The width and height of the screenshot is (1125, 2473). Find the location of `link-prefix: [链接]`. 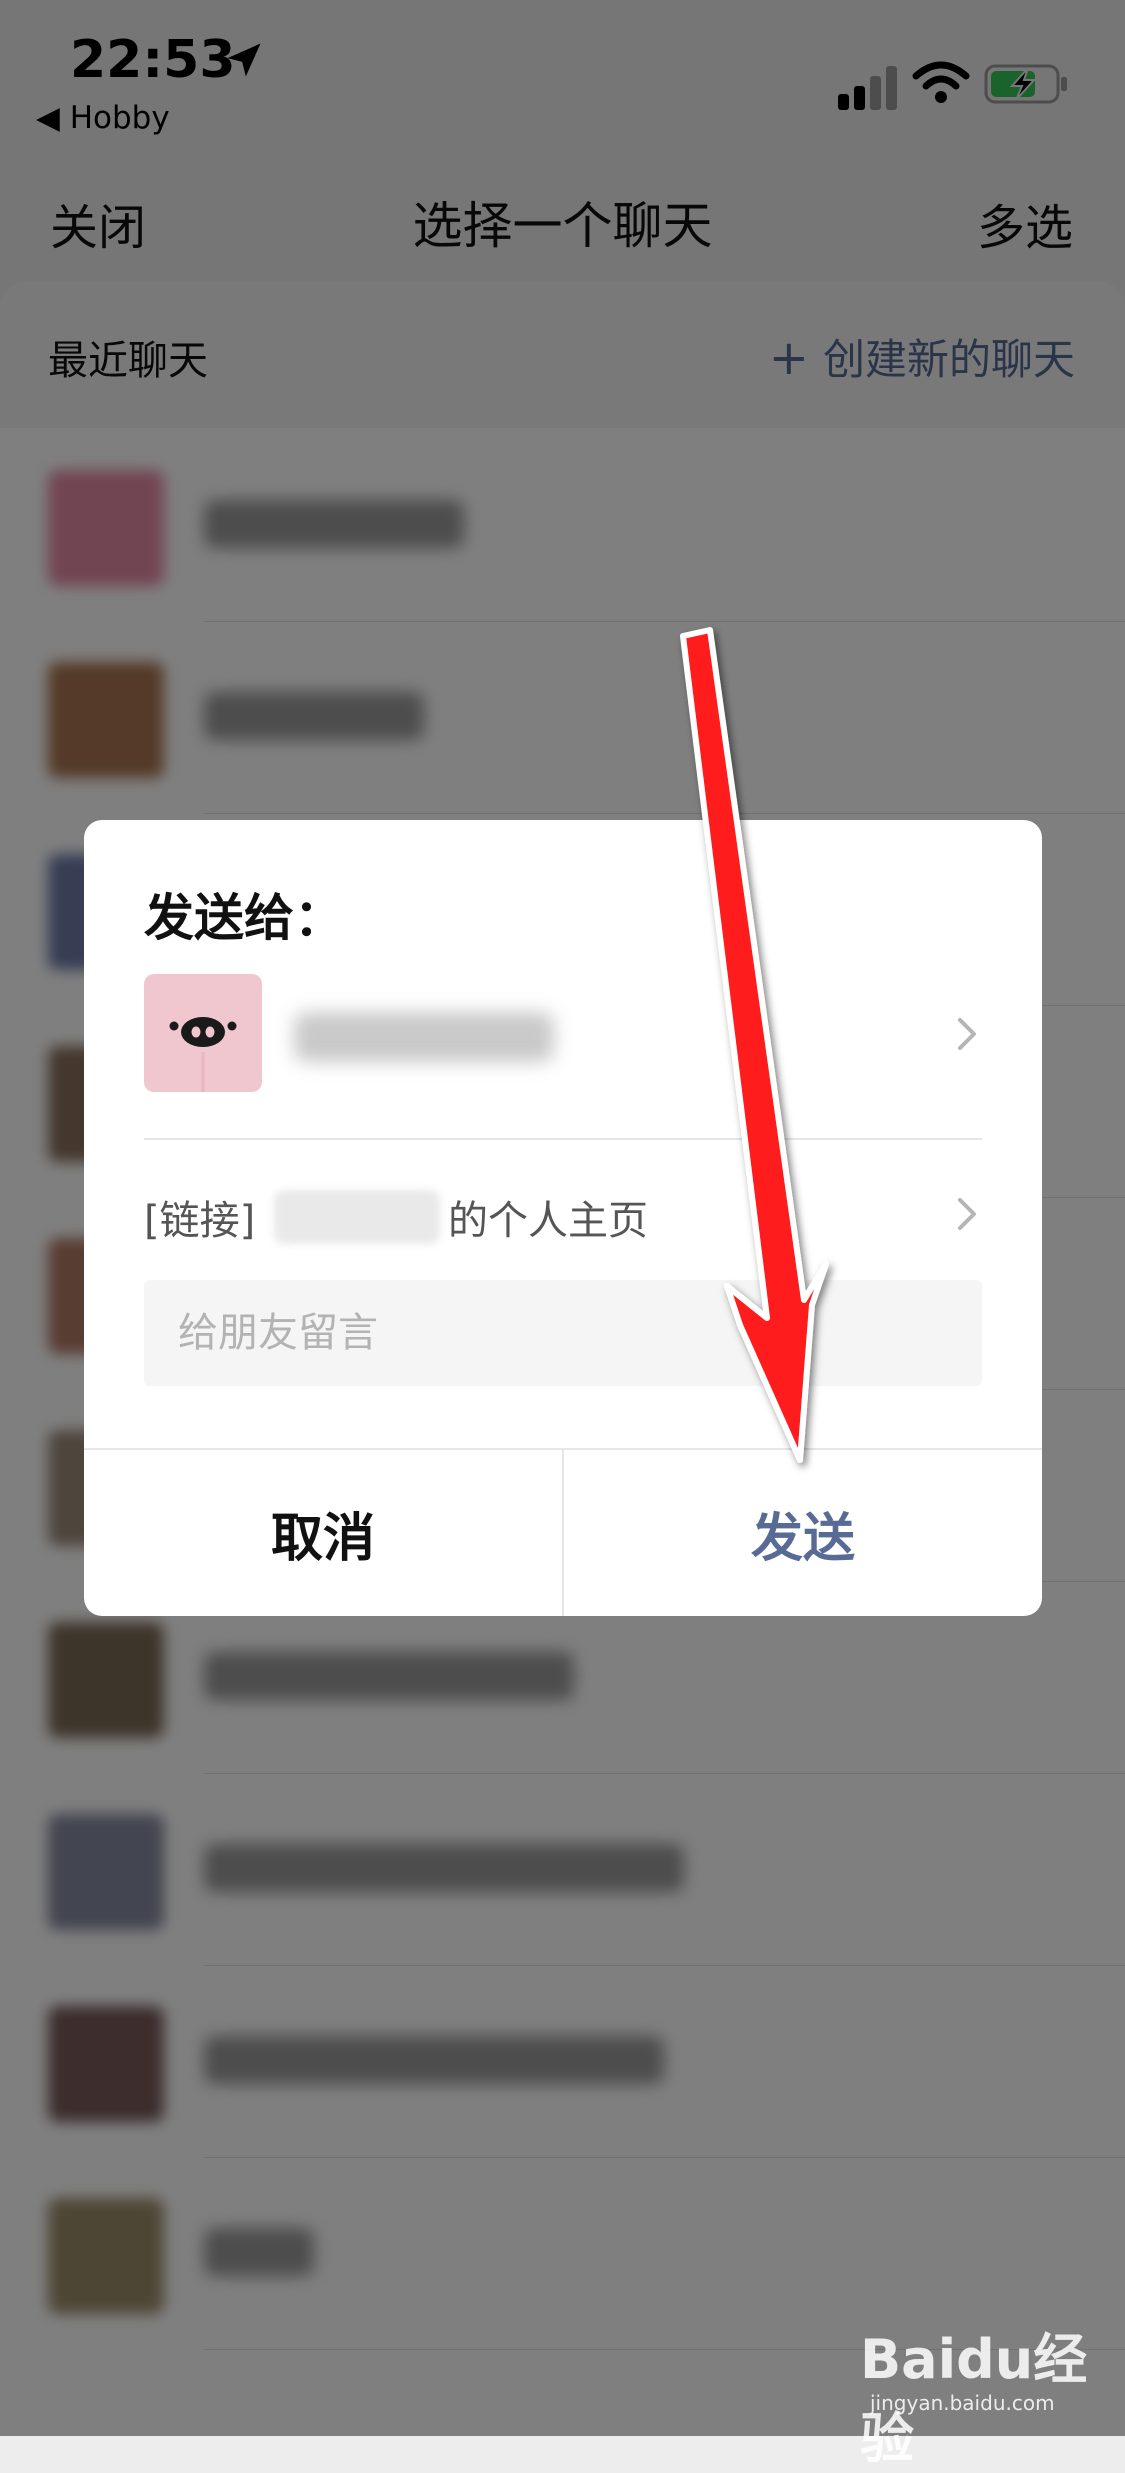

link-prefix: [链接] is located at coordinates (200, 1221).